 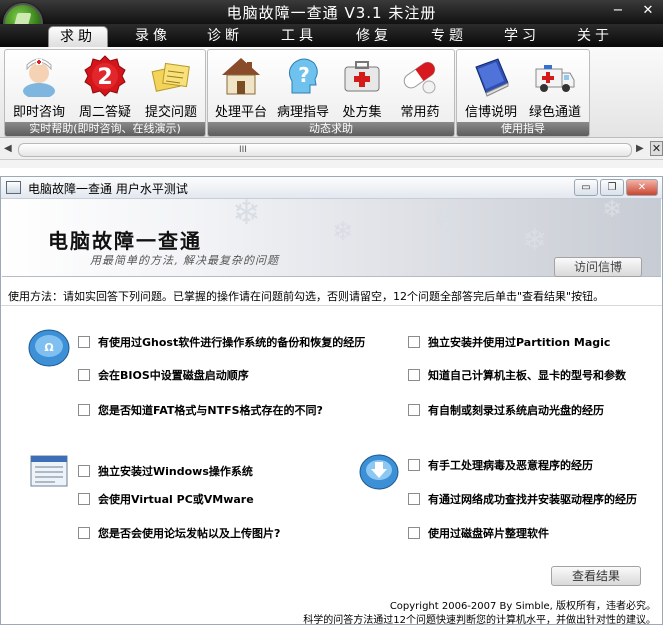 What do you see at coordinates (243, 150) in the screenshot?
I see `scrollbar-grip: III` at bounding box center [243, 150].